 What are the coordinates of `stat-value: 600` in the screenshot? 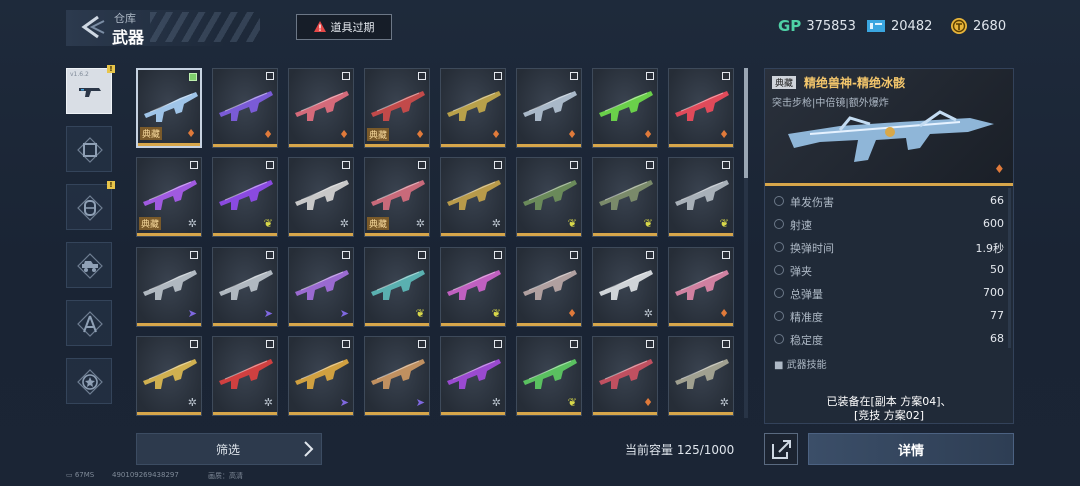 It's located at (993, 223).